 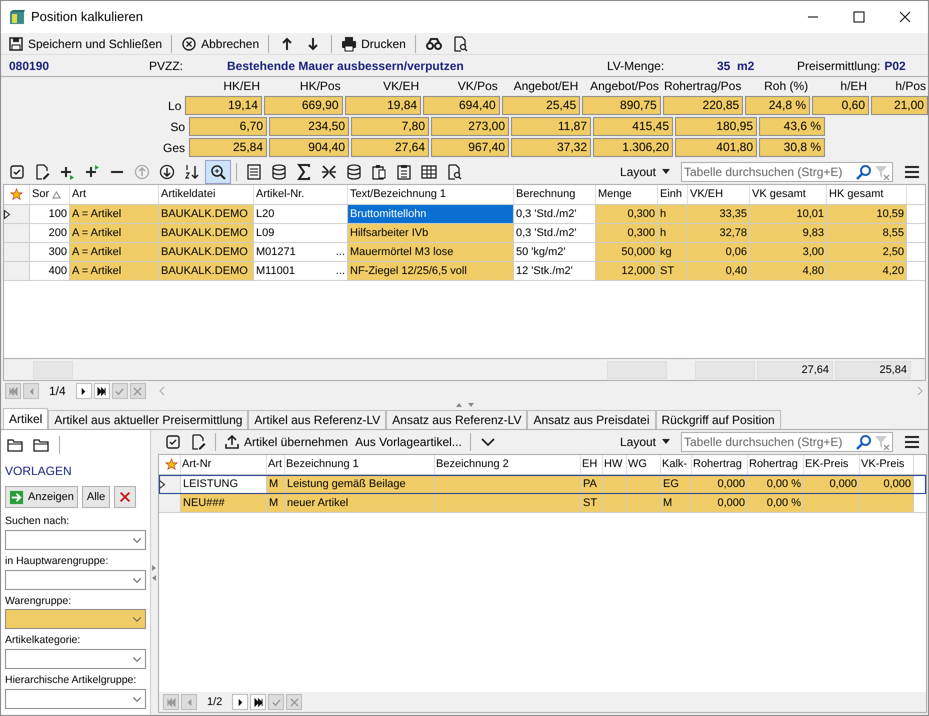 I want to click on panel-title: VORLAGEN, so click(x=39, y=471).